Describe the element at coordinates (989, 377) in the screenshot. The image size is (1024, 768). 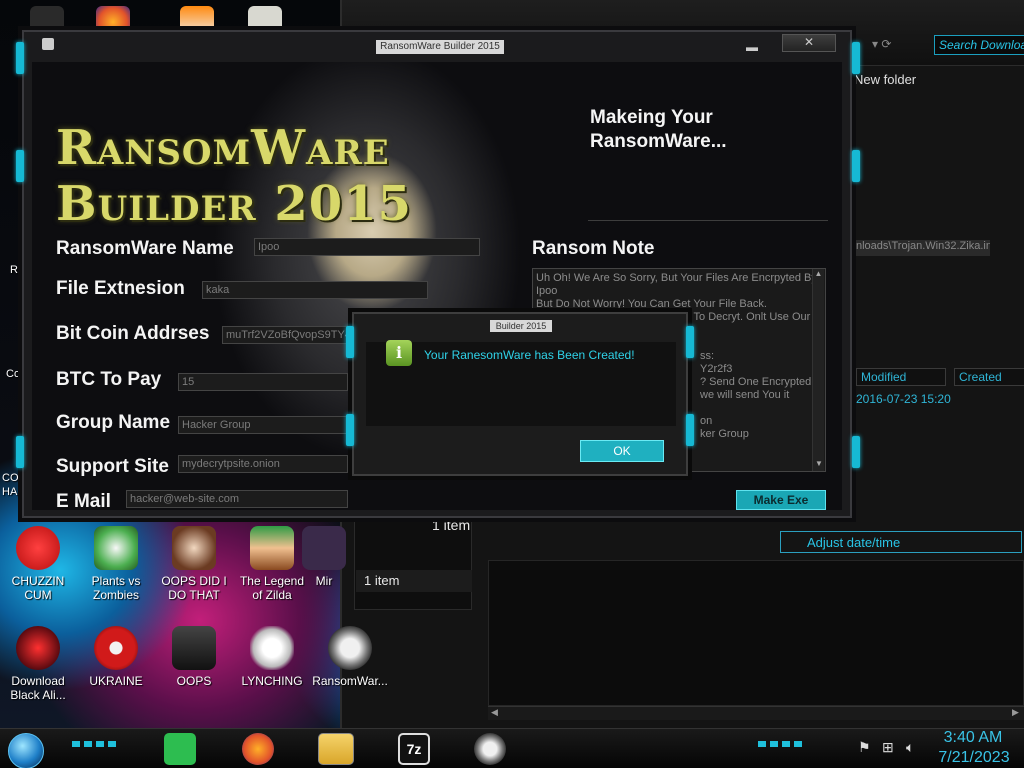
I see `column-created: Created` at that location.